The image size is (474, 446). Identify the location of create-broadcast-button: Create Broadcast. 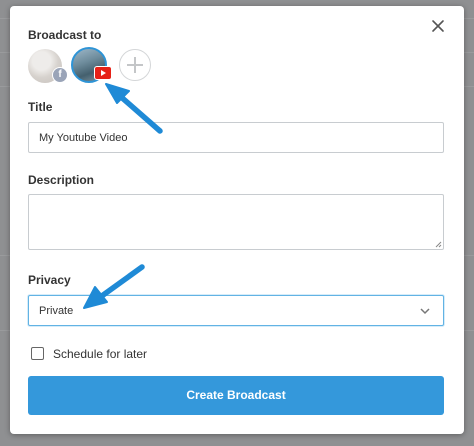
(236, 395).